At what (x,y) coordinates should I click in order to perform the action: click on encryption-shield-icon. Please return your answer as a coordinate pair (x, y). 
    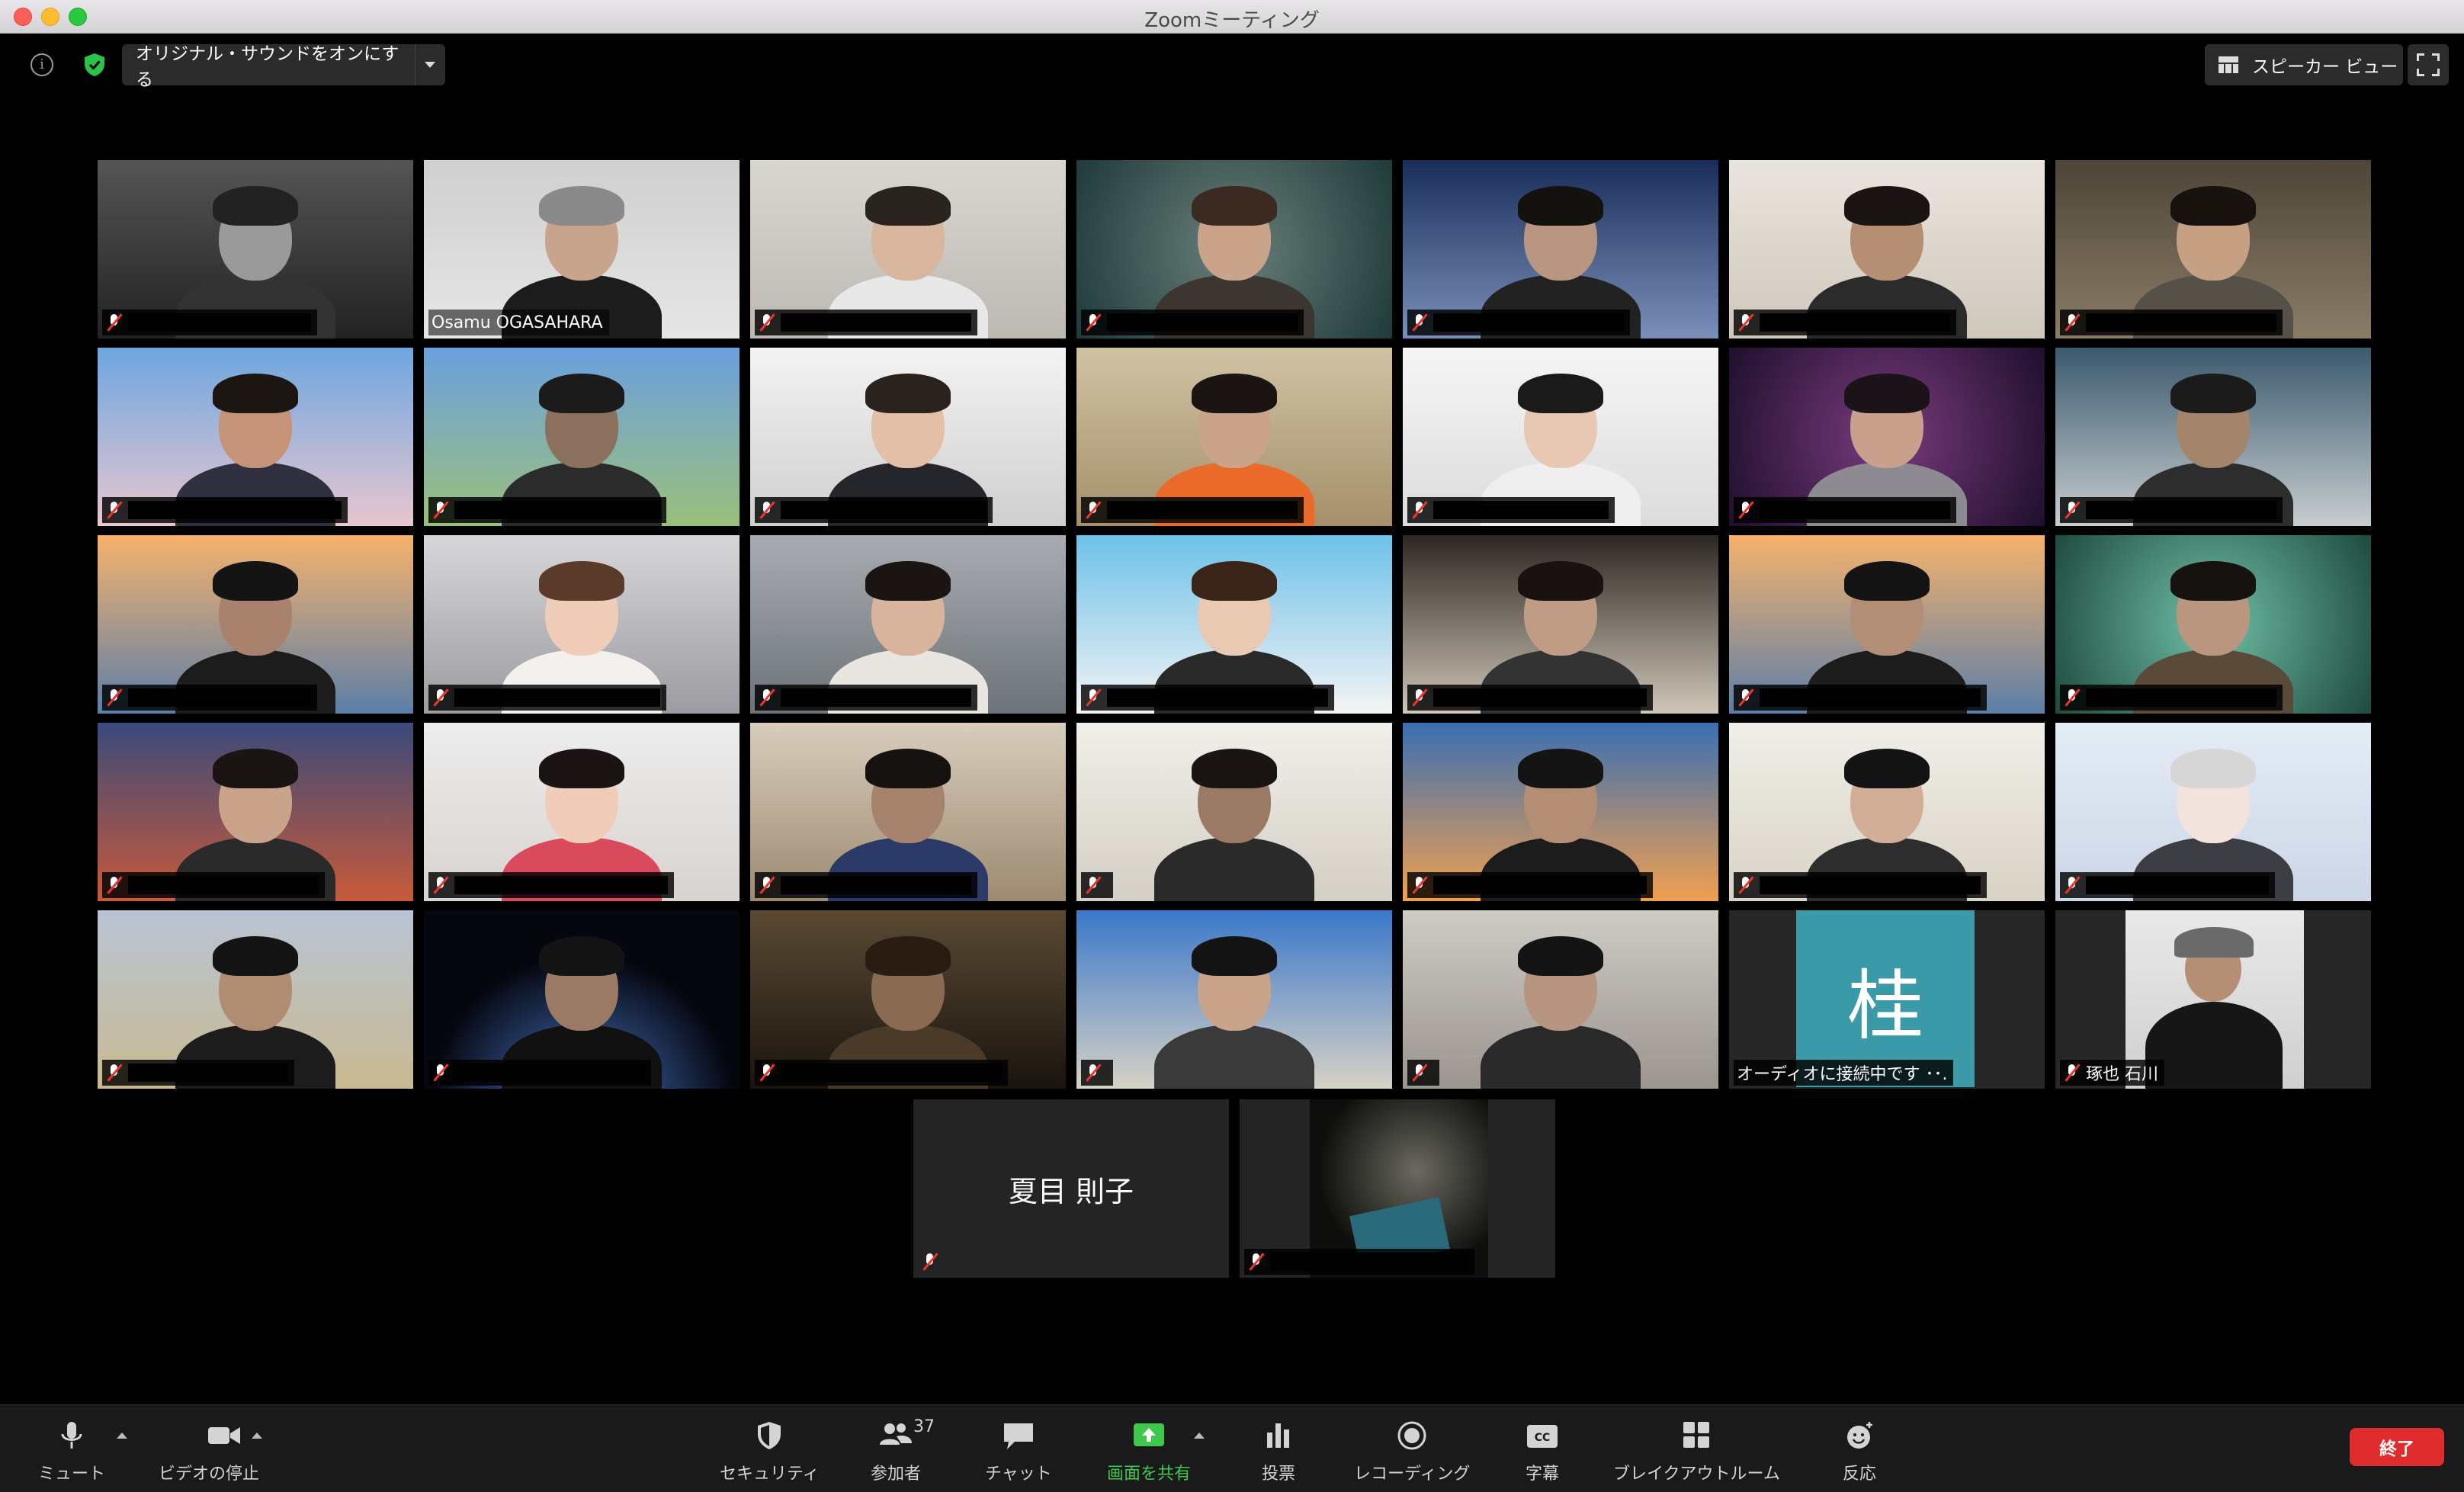
    Looking at the image, I should click on (95, 65).